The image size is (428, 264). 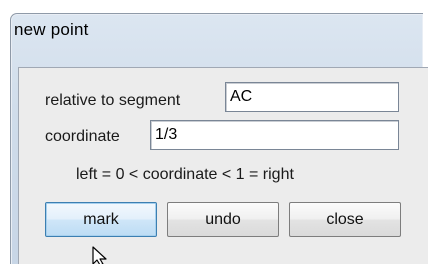 I want to click on coordinate-hint: left = 0 < coordinate < 1 = right, so click(x=185, y=174).